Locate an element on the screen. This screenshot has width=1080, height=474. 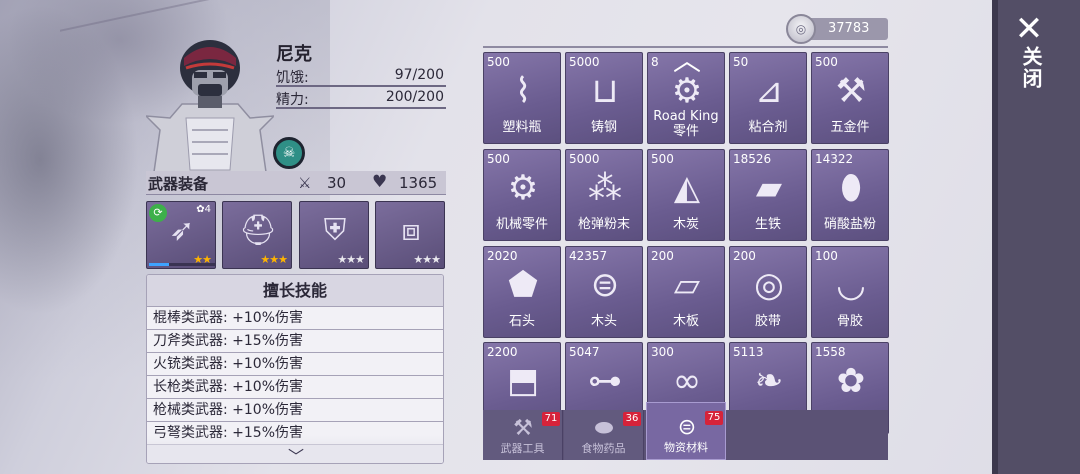
equipment-slot-chest: ⛨ ★★★ is located at coordinates (334, 235).